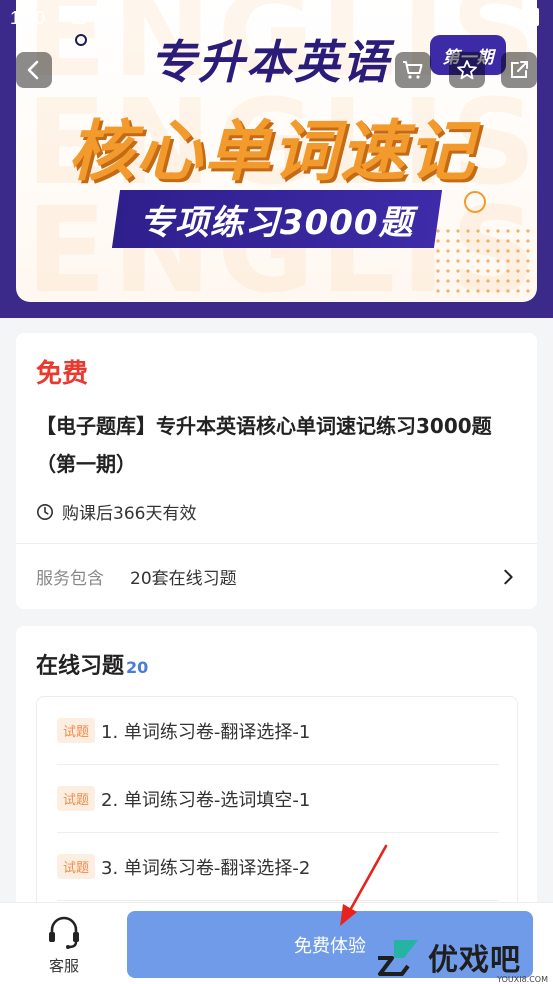 The width and height of the screenshot is (553, 984). Describe the element at coordinates (522, 979) in the screenshot. I see `brand-site: YOUXI8.COM` at that location.